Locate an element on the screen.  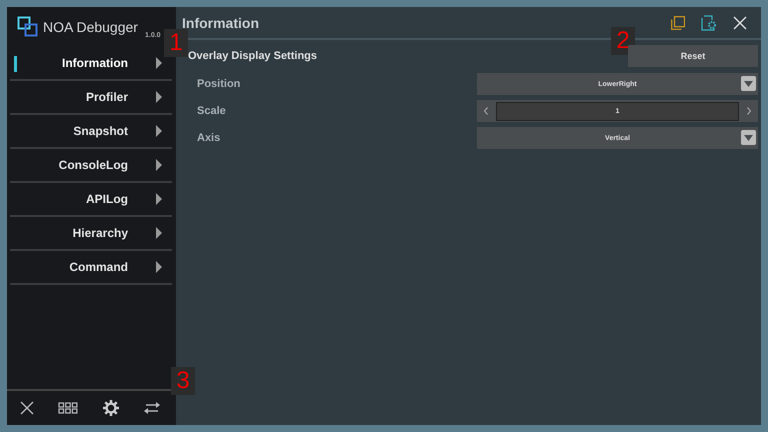
callout-number: 2 is located at coordinates (623, 41).